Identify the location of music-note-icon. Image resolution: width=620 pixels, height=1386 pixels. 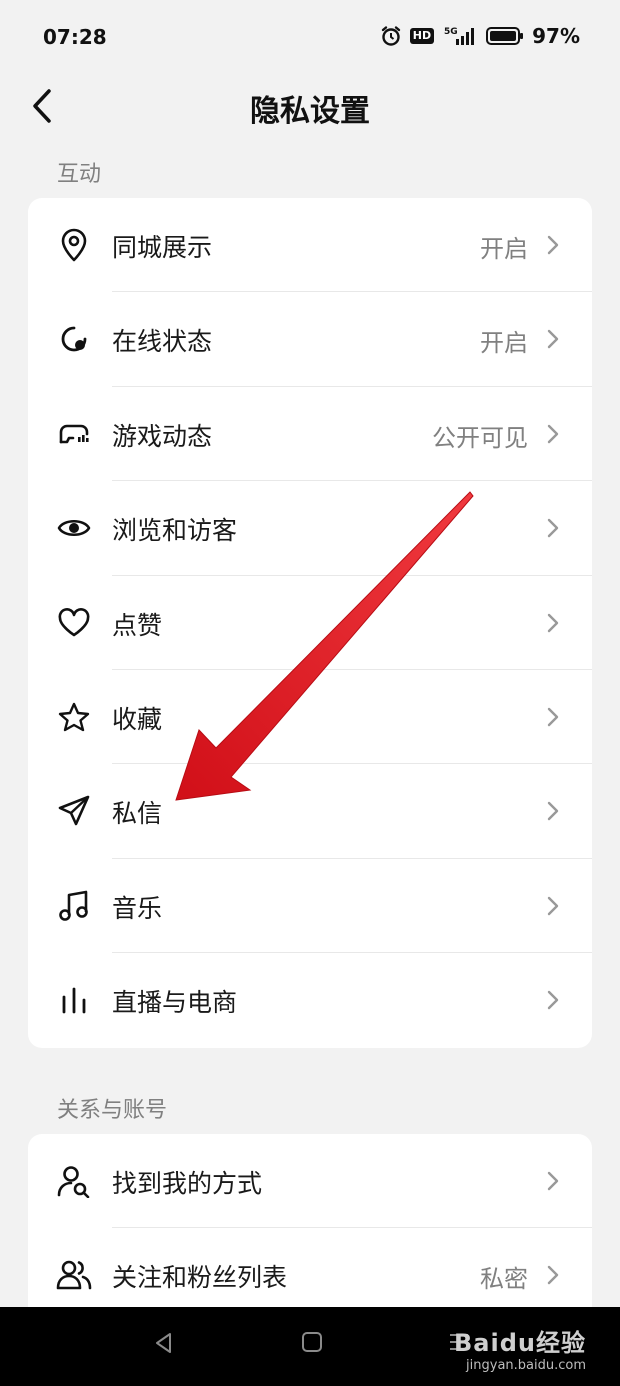
(74, 906).